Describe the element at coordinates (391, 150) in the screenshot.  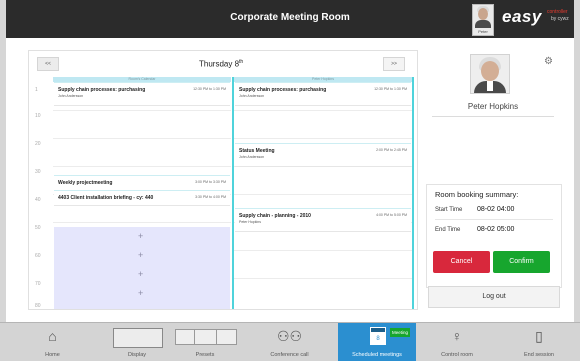
I see `event-time: 2:00 PM to 2:45 PM` at that location.